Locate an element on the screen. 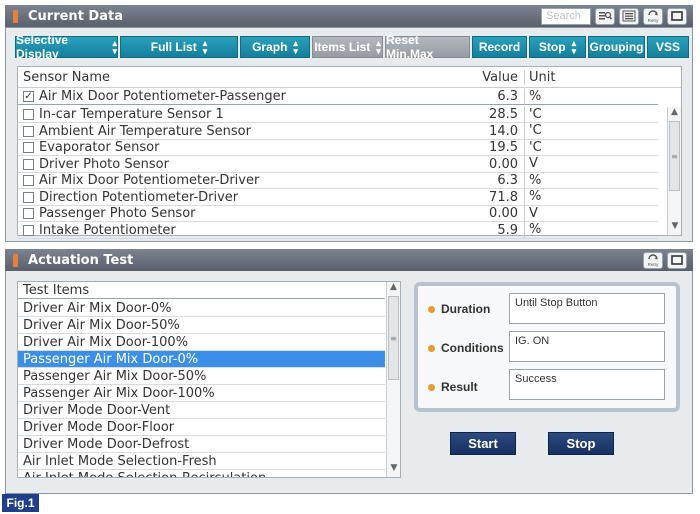 The height and width of the screenshot is (514, 700). sensor-row: Air Mix Door Potentiometer-Driver 6.3% is located at coordinates (338, 180).